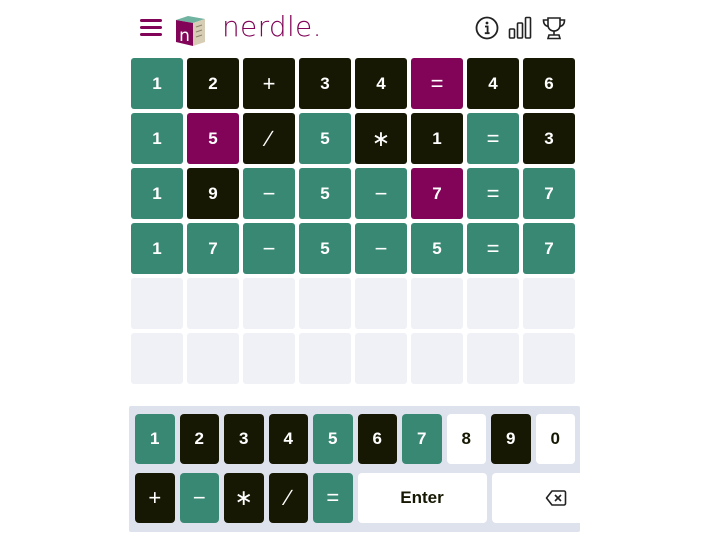 The width and height of the screenshot is (713, 543). What do you see at coordinates (353, 248) in the screenshot?
I see `board-row: 1 7−5−5 = 7` at bounding box center [353, 248].